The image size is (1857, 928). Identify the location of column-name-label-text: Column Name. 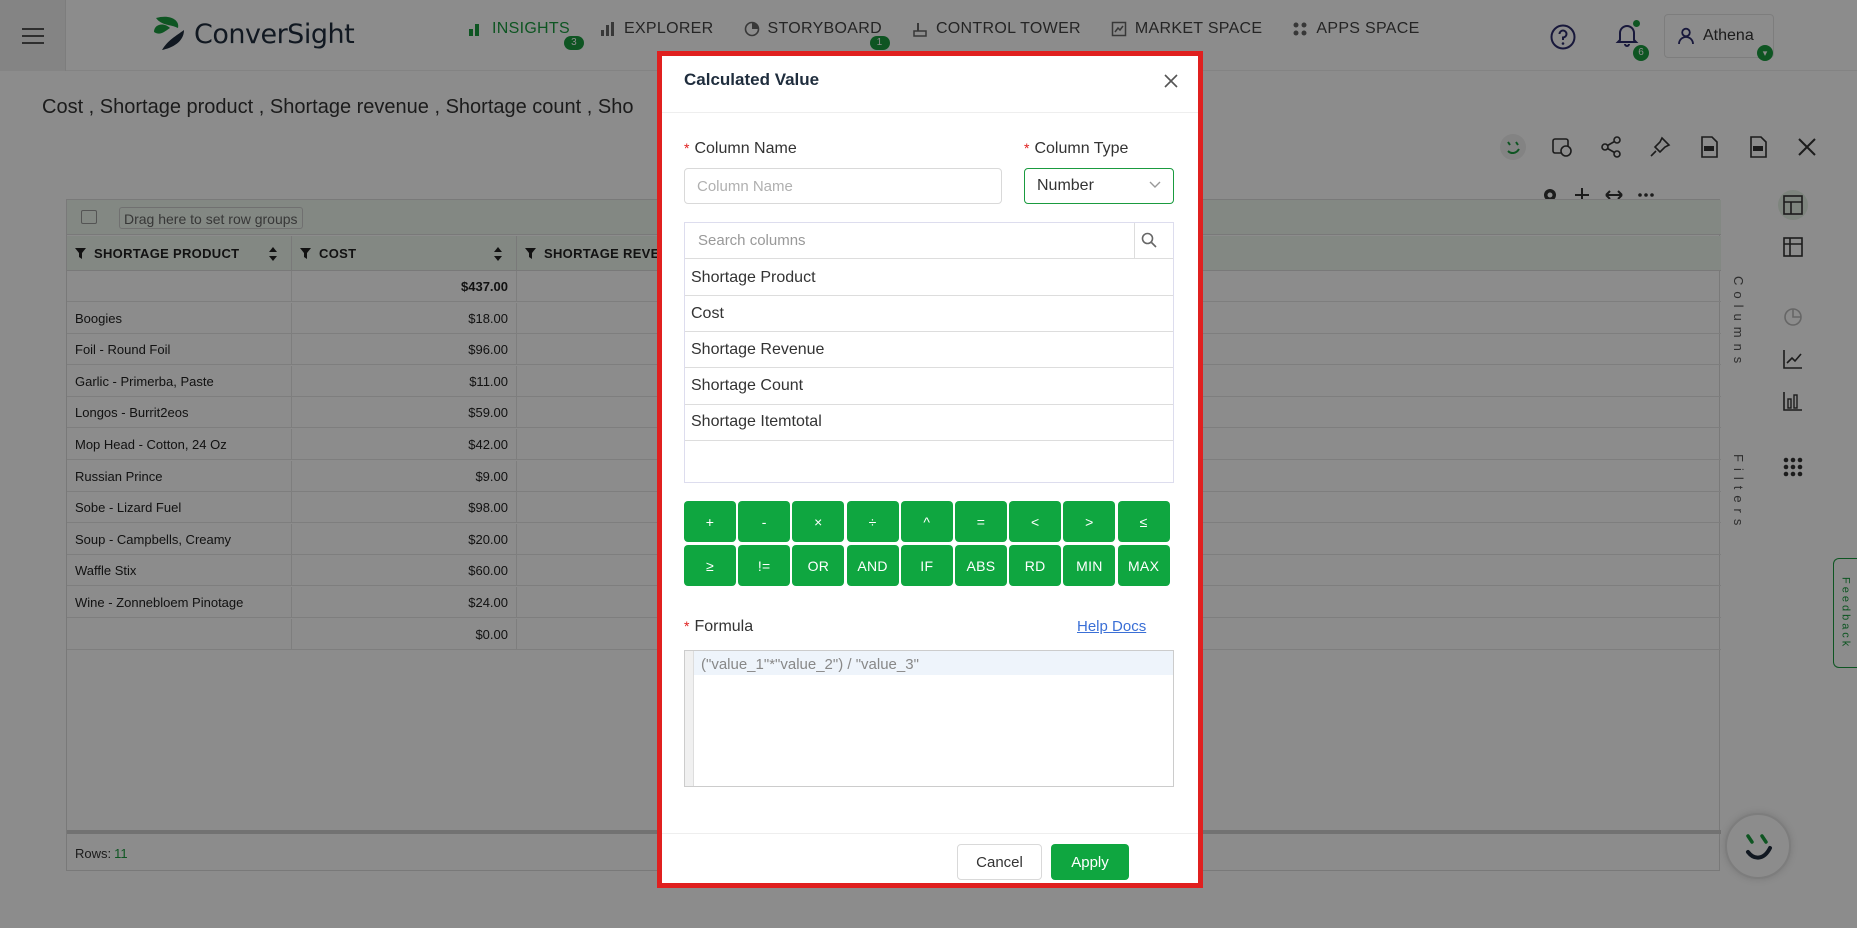
(745, 148).